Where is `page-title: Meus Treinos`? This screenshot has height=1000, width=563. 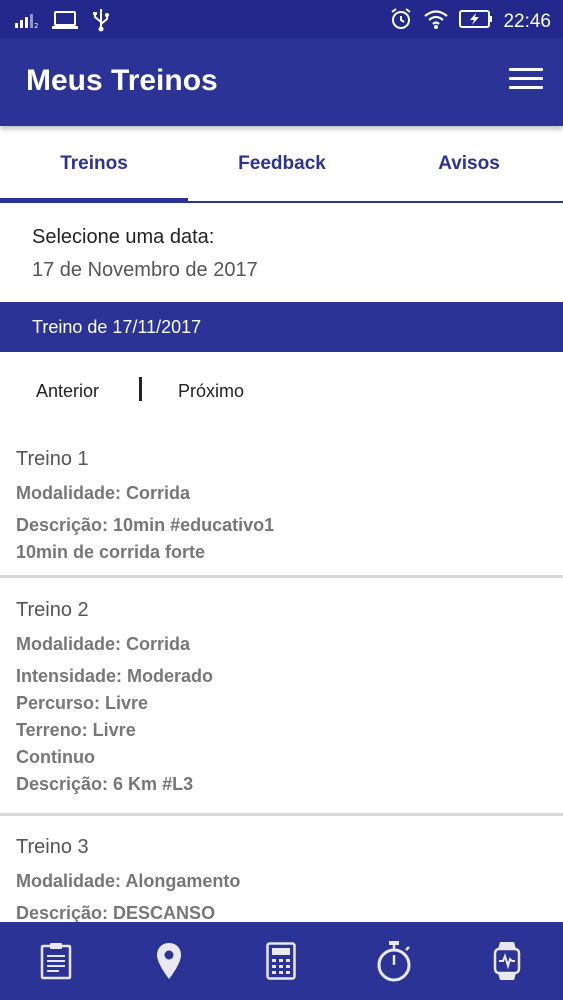 page-title: Meus Treinos is located at coordinates (122, 80).